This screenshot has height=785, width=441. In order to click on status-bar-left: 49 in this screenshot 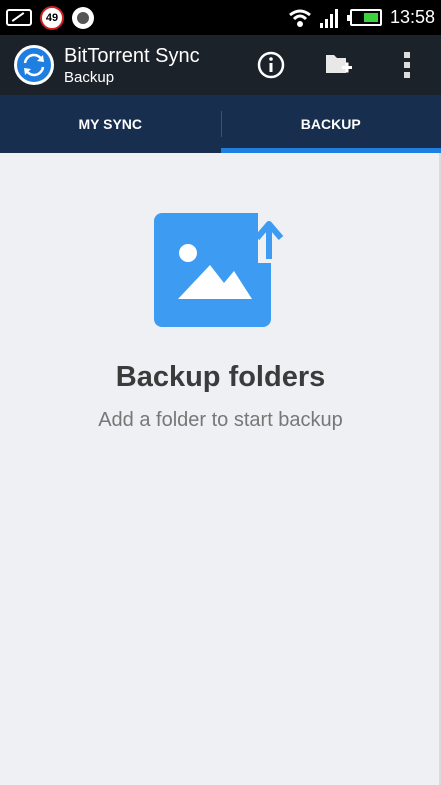, I will do `click(50, 17)`.